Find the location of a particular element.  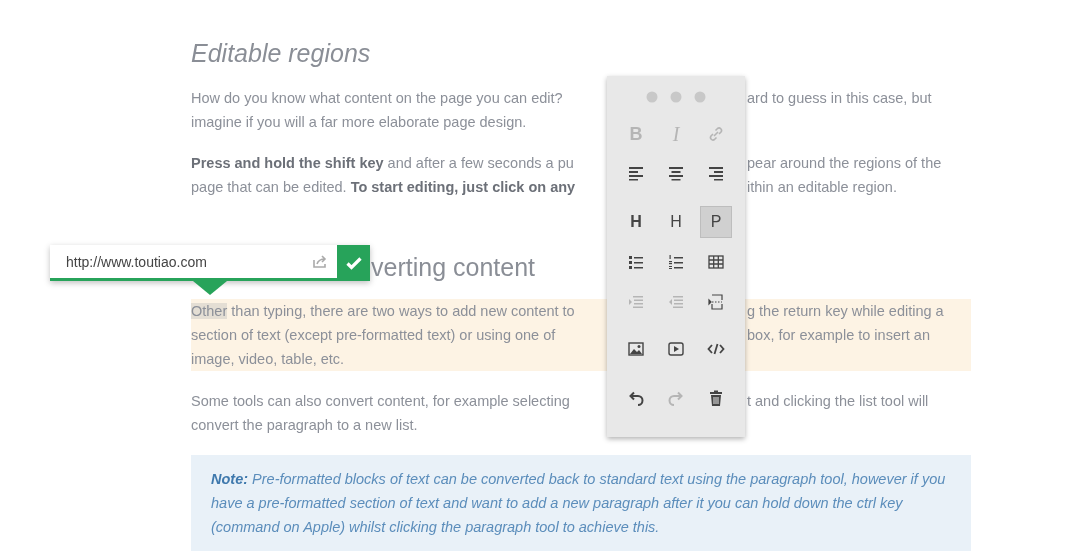

trash-icon is located at coordinates (716, 398).